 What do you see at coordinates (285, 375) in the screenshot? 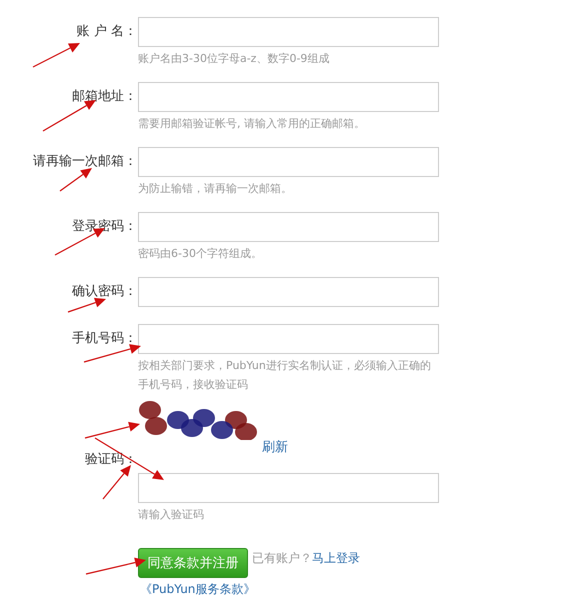
I see `hint-text: 按相关部门要求，PubYun进行实名制认证，必须输入正确的手机号码，接收验证码` at bounding box center [285, 375].